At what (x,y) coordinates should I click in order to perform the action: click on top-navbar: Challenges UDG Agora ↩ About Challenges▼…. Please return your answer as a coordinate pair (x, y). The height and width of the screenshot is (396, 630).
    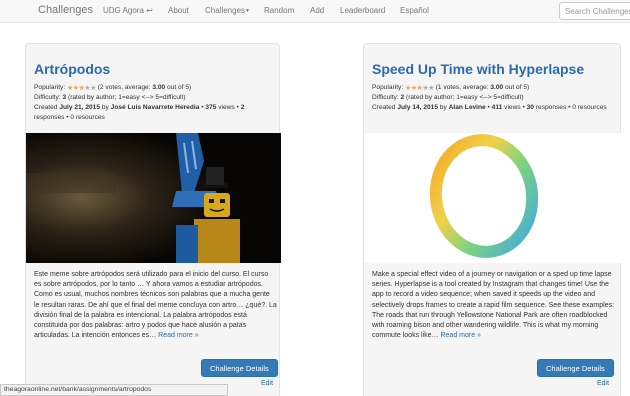
    Looking at the image, I should click on (315, 11).